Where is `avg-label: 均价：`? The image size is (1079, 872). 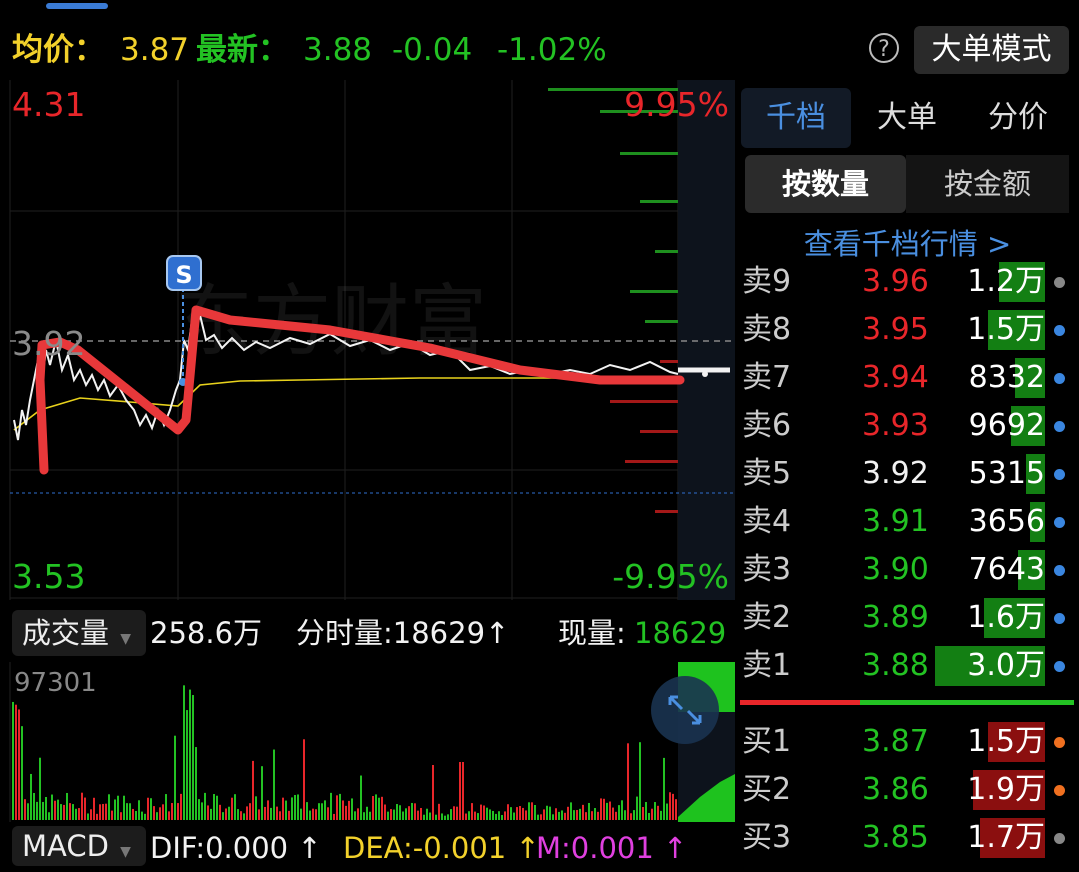
avg-label: 均价： is located at coordinates (58, 50).